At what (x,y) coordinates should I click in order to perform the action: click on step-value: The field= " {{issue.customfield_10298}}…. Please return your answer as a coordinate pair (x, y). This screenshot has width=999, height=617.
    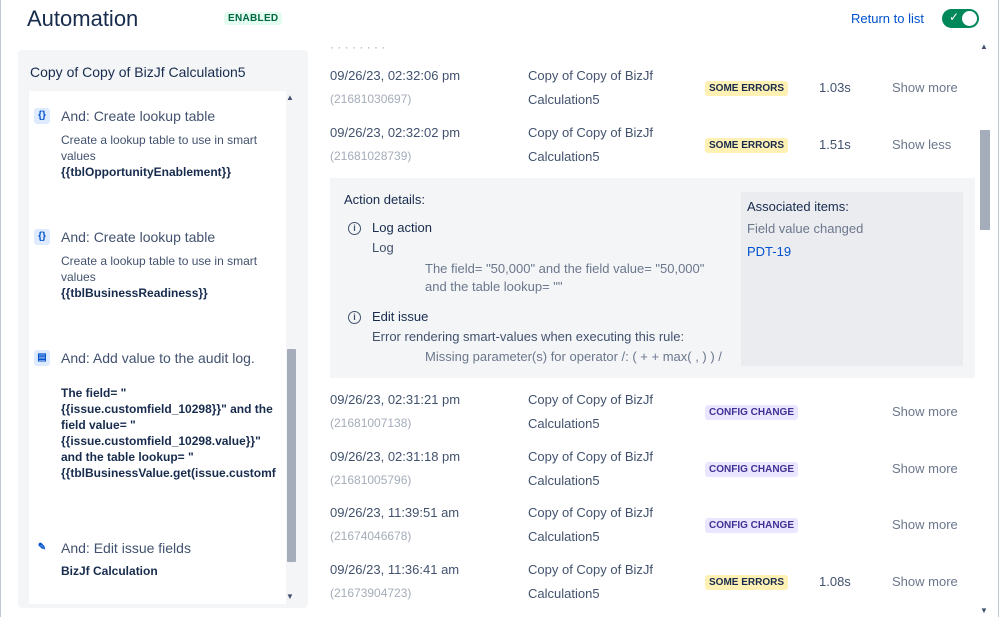
    Looking at the image, I should click on (168, 433).